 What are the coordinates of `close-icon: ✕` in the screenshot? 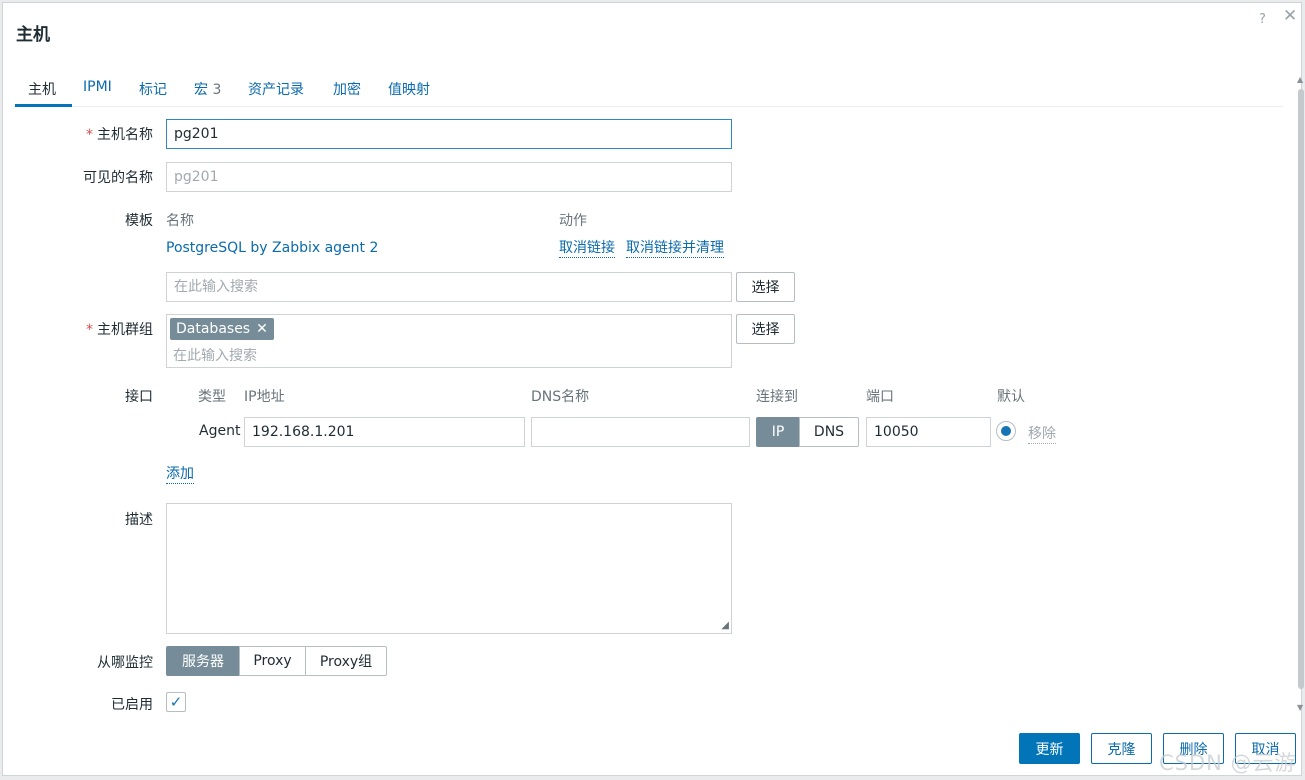 It's located at (1290, 16).